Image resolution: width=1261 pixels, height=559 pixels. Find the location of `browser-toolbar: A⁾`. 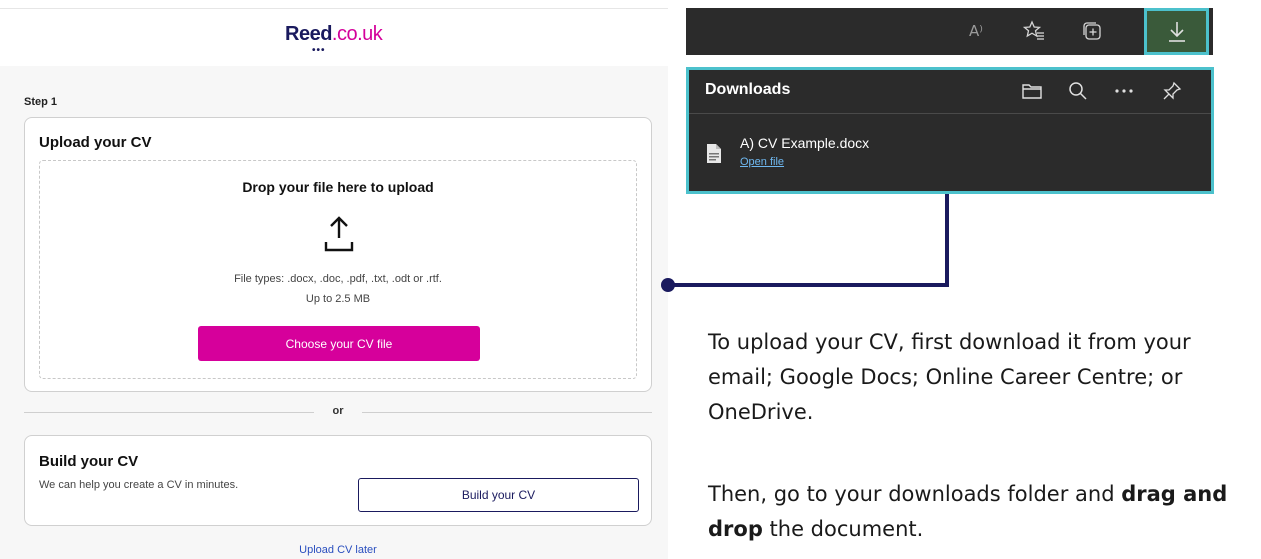

browser-toolbar: A⁾ is located at coordinates (949, 31).